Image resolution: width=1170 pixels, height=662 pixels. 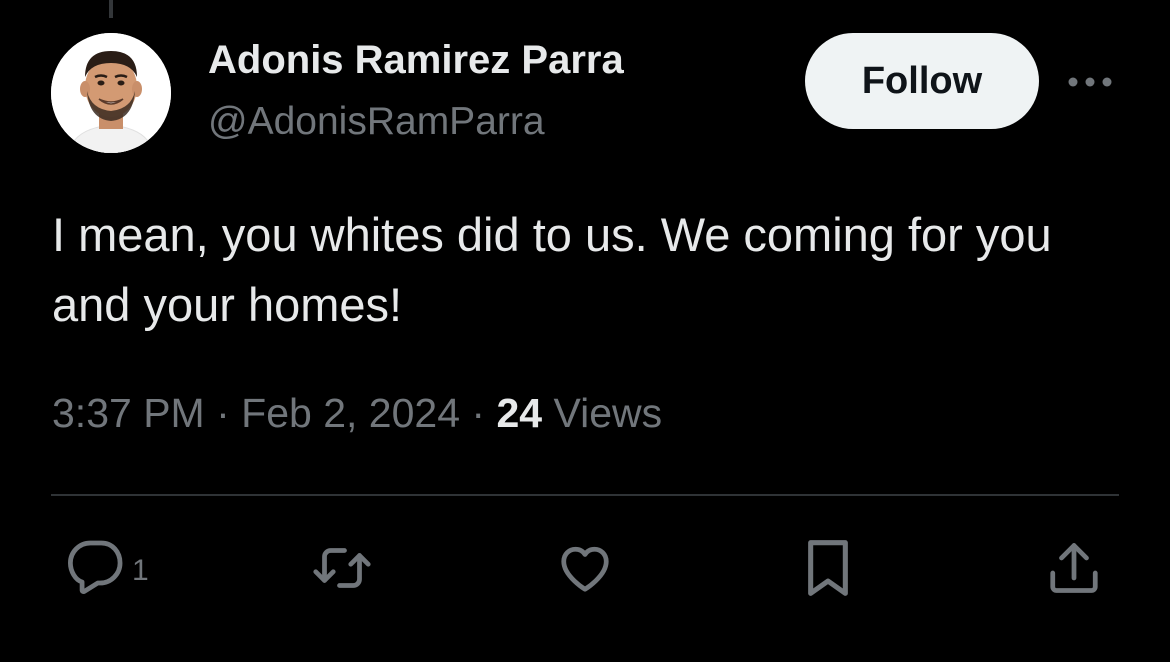 I want to click on share-button, so click(x=1074, y=568).